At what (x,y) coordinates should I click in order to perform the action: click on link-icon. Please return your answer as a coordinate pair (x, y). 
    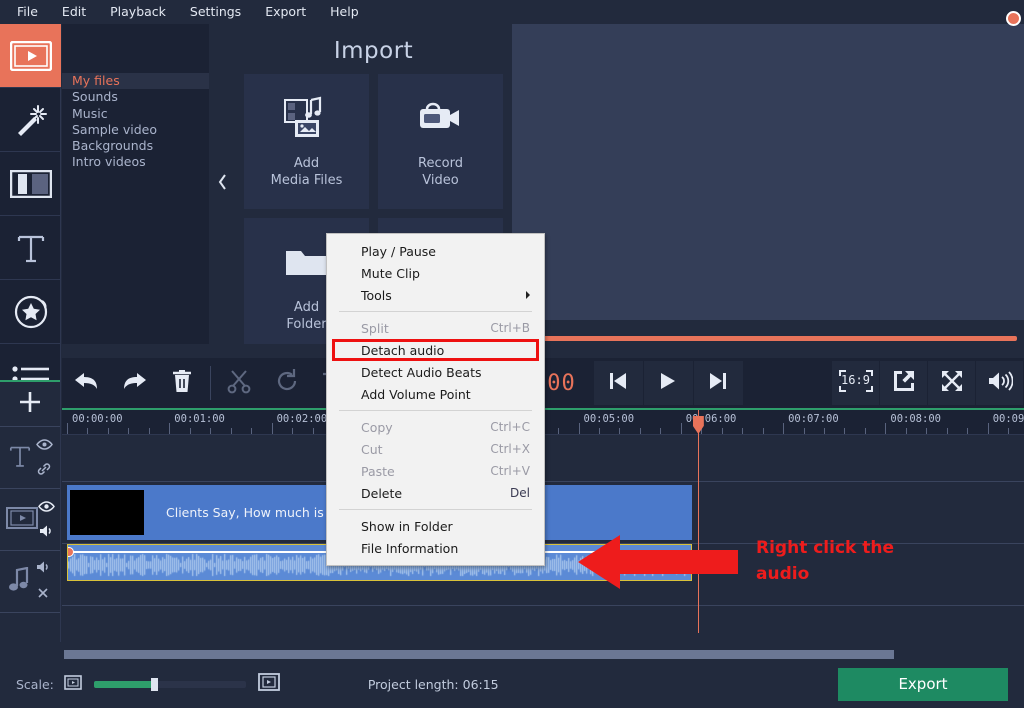
    Looking at the image, I should click on (44, 471).